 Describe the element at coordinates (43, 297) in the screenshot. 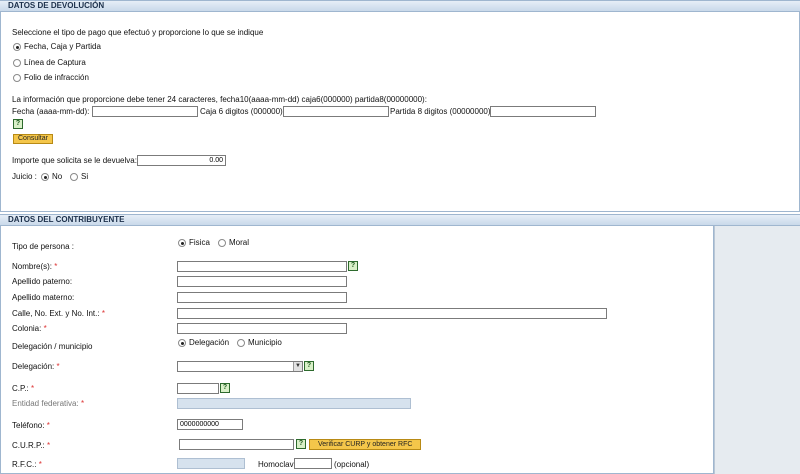

I see `apellido-materno-label: Apellido materno:` at that location.